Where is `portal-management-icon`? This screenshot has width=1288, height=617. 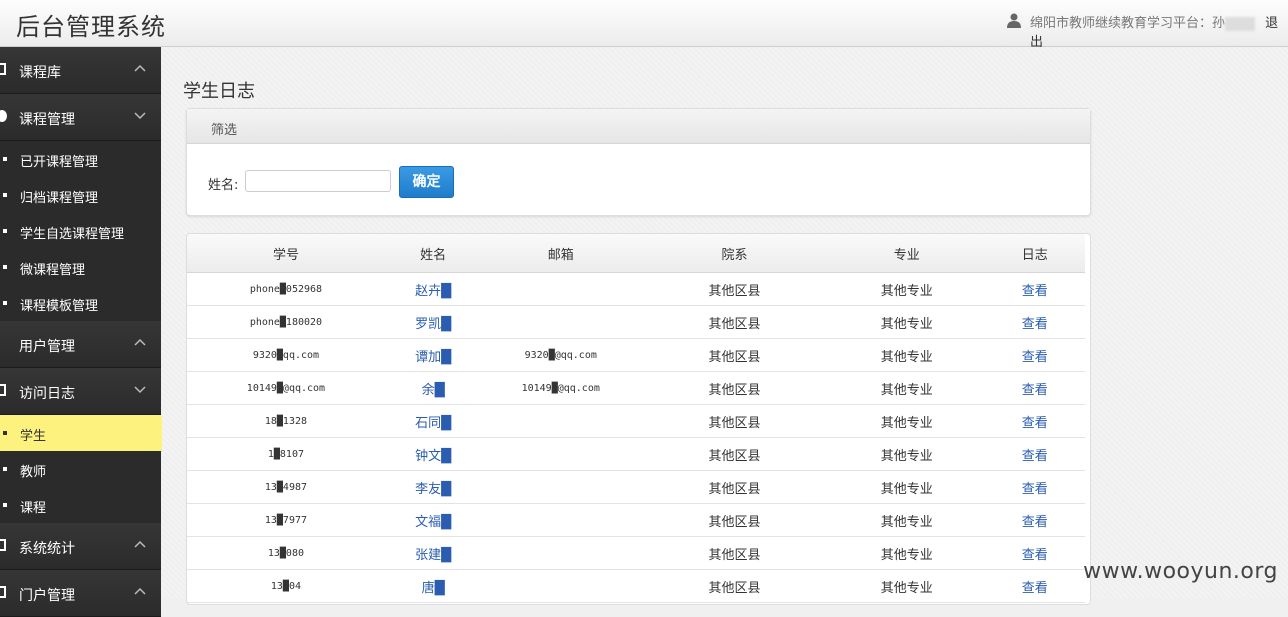
portal-management-icon is located at coordinates (3, 592).